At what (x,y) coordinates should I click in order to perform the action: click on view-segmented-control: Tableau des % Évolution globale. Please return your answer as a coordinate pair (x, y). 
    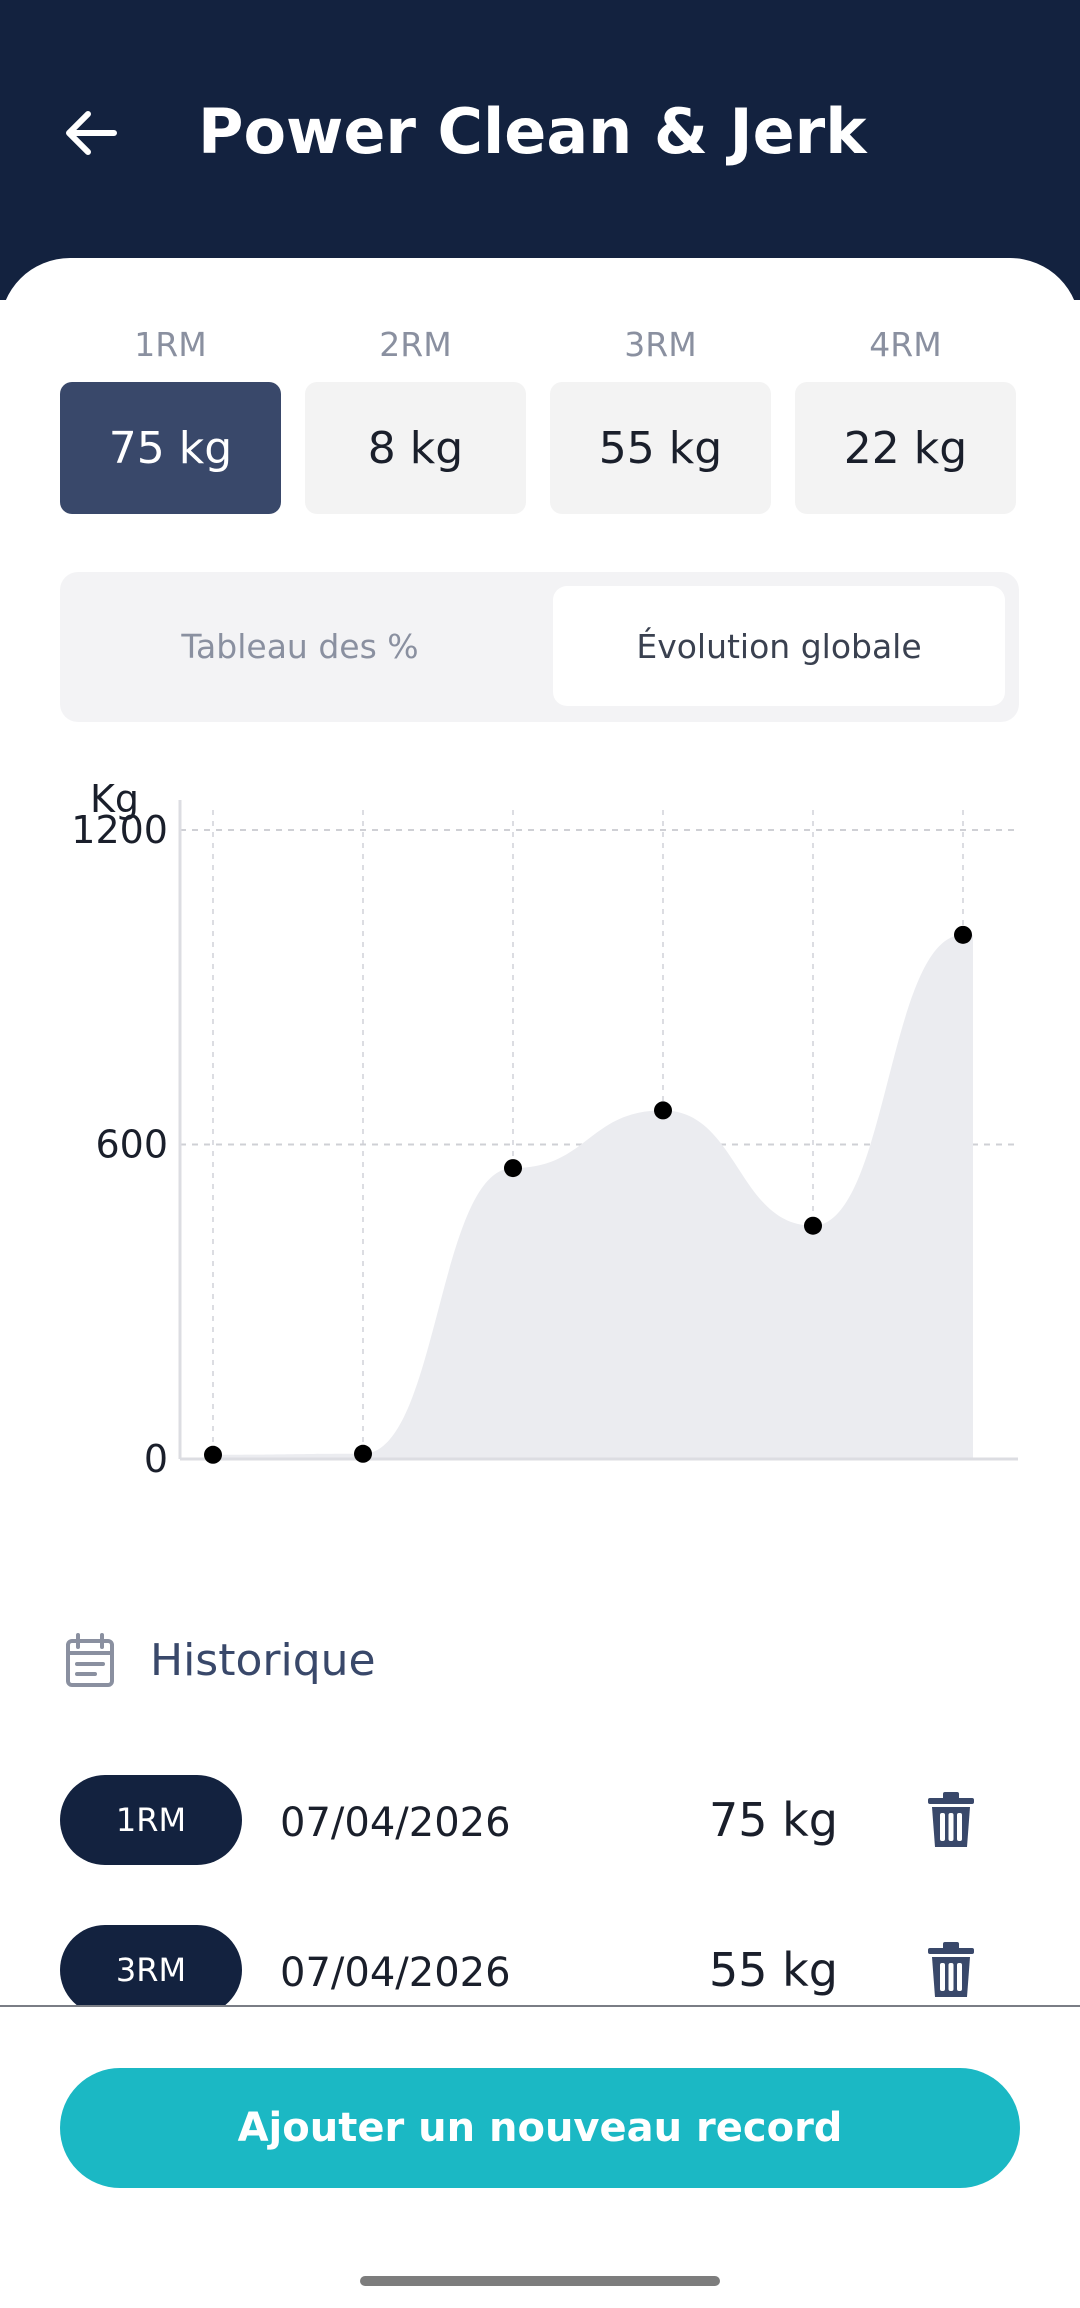
    Looking at the image, I should click on (539, 647).